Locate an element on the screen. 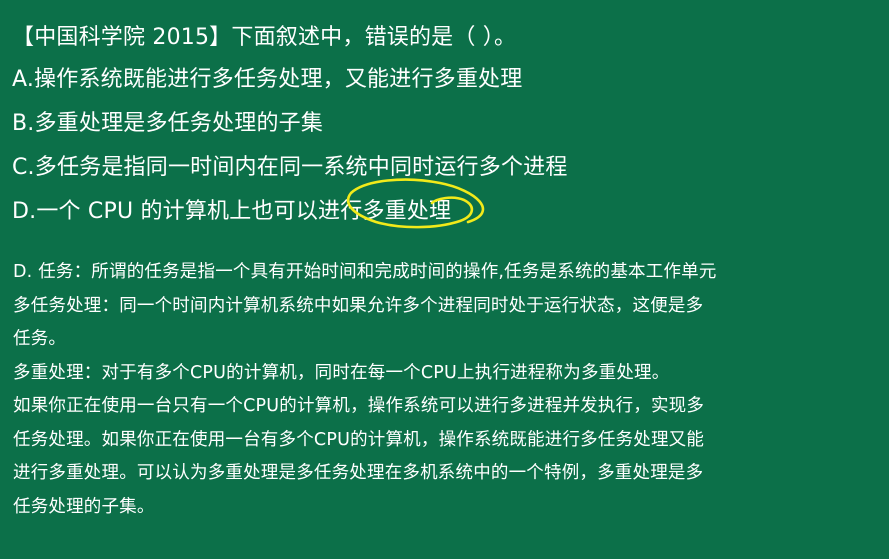  explanation-line: 如果你正在使用一台只有一个CPU的计算机，操作系统可以进行多进程并发执行，实现多 is located at coordinates (359, 406).